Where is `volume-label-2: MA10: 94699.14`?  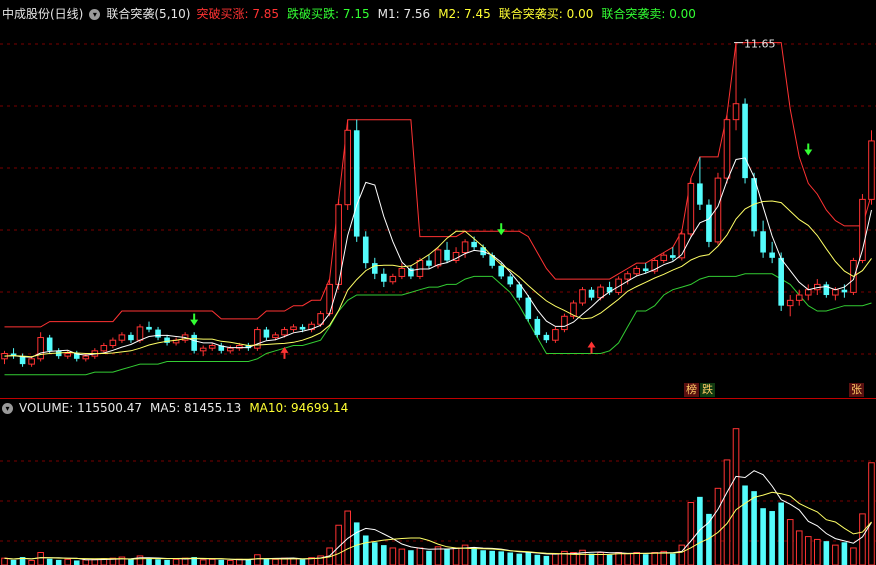 volume-label-2: MA10: 94699.14 is located at coordinates (299, 408).